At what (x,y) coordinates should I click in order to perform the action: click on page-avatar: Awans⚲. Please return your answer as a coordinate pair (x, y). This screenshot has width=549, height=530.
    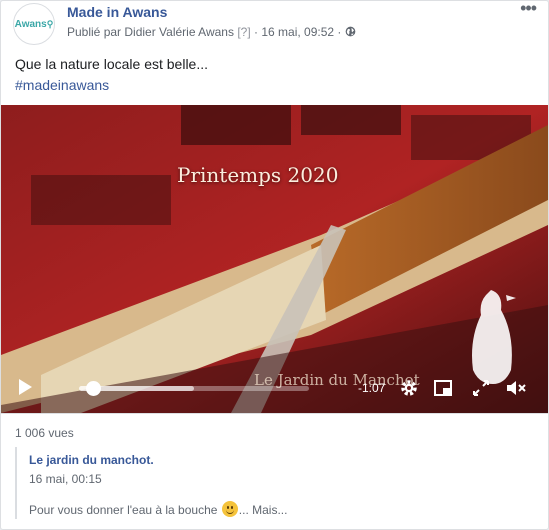
    Looking at the image, I should click on (34, 24).